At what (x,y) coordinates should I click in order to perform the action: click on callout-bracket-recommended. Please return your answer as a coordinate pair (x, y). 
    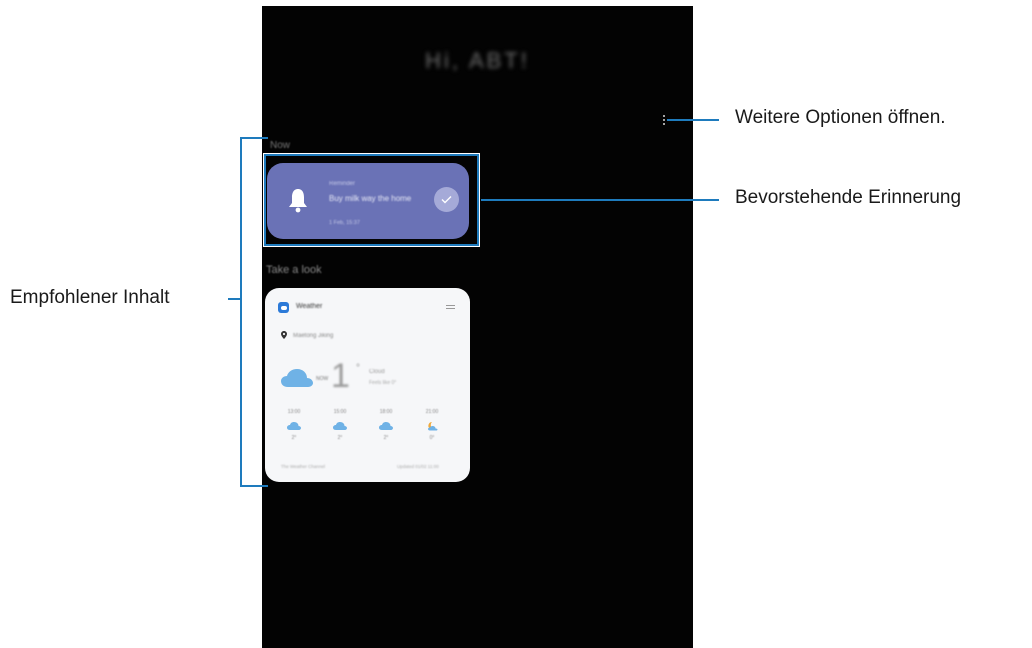
    Looking at the image, I should click on (254, 312).